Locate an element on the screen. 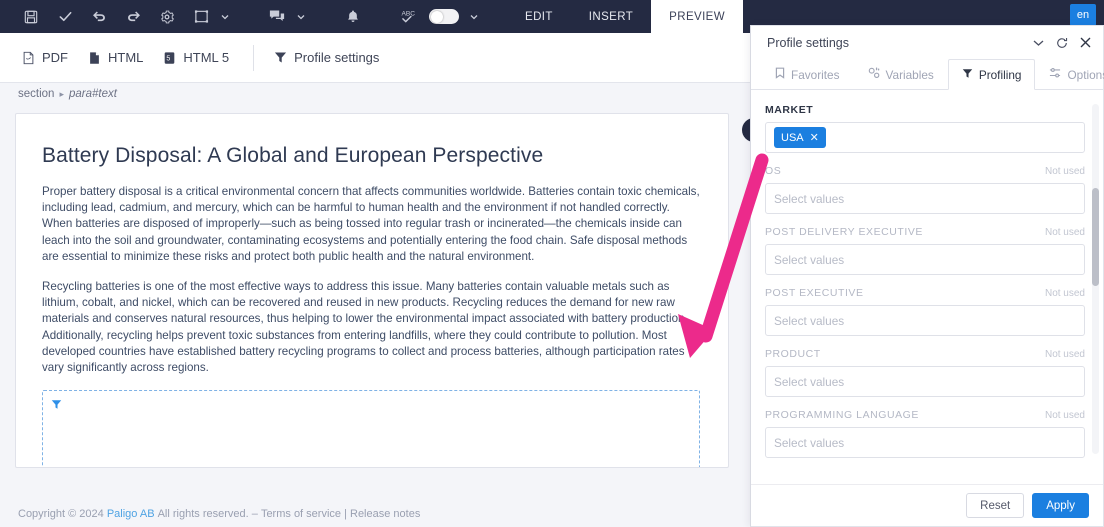 Image resolution: width=1104 pixels, height=527 pixels. field-post-executive-input: Select values is located at coordinates (925, 320).